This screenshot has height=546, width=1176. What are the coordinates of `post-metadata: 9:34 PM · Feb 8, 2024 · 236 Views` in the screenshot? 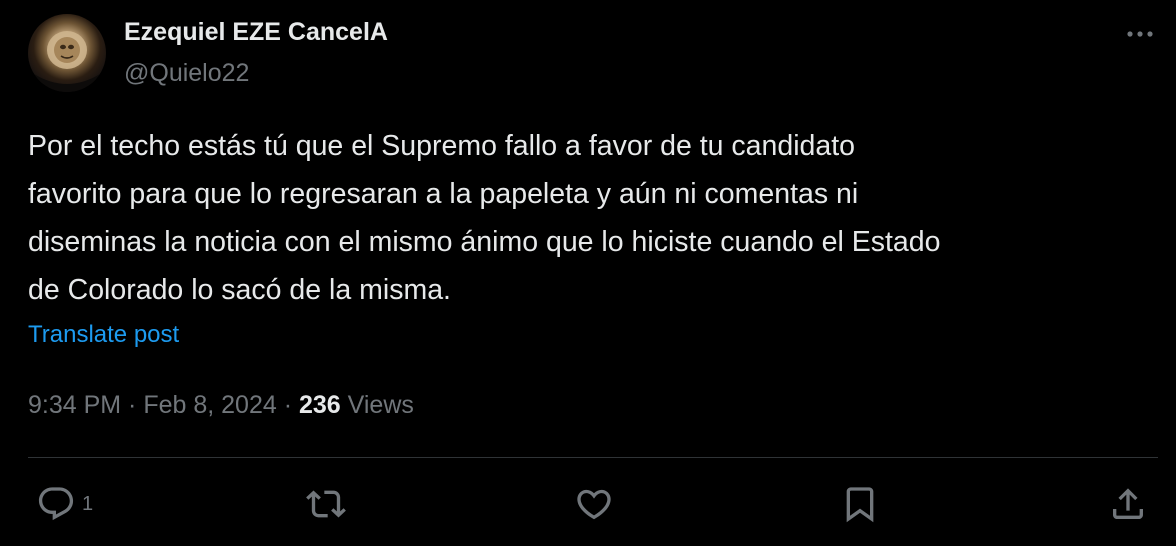 It's located at (221, 405).